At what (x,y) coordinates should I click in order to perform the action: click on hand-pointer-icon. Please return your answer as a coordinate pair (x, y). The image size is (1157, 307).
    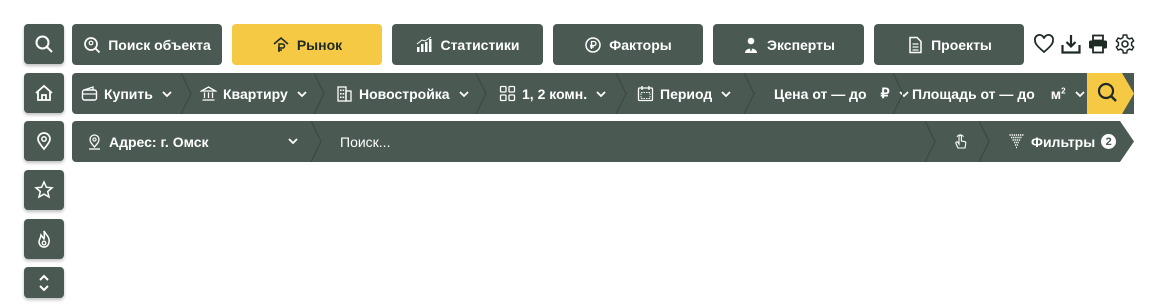
    Looking at the image, I should click on (961, 141).